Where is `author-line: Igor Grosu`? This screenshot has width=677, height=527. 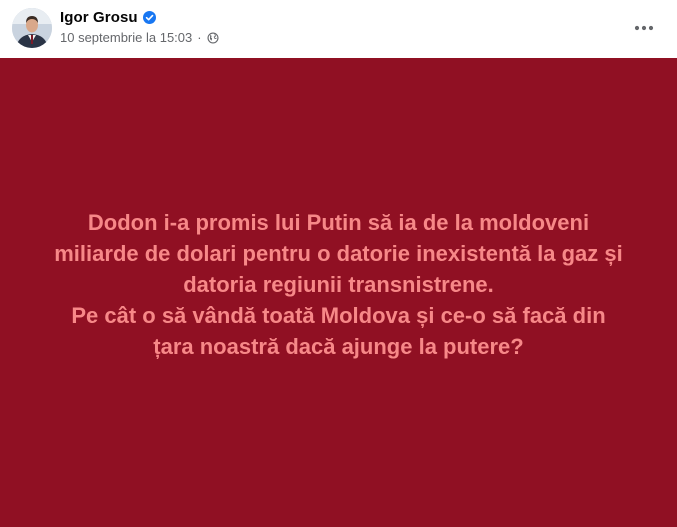 author-line: Igor Grosu is located at coordinates (108, 17).